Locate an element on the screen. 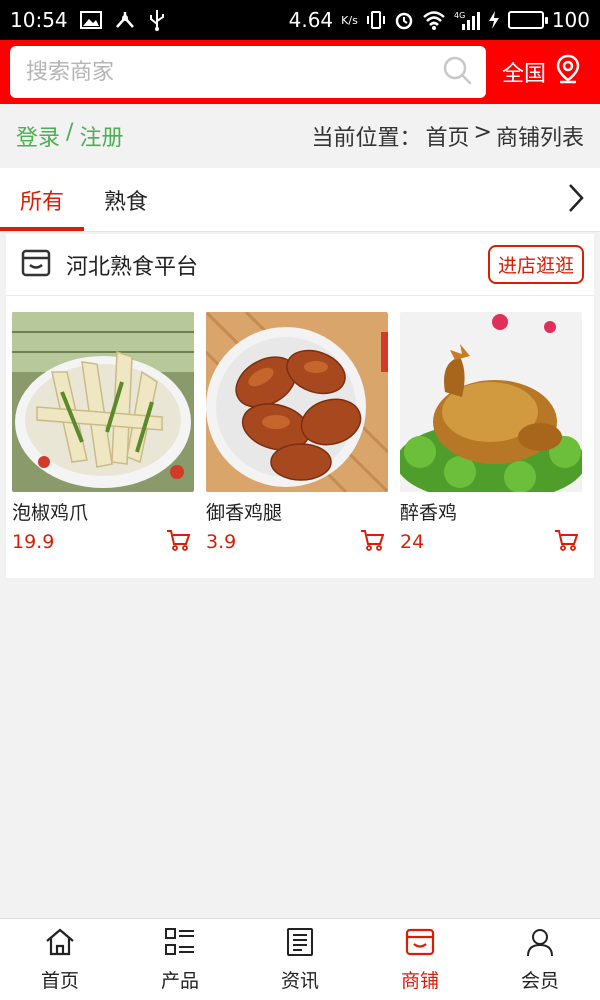 The height and width of the screenshot is (1000, 600). product-card: 醉香鸡 24 is located at coordinates (491, 433).